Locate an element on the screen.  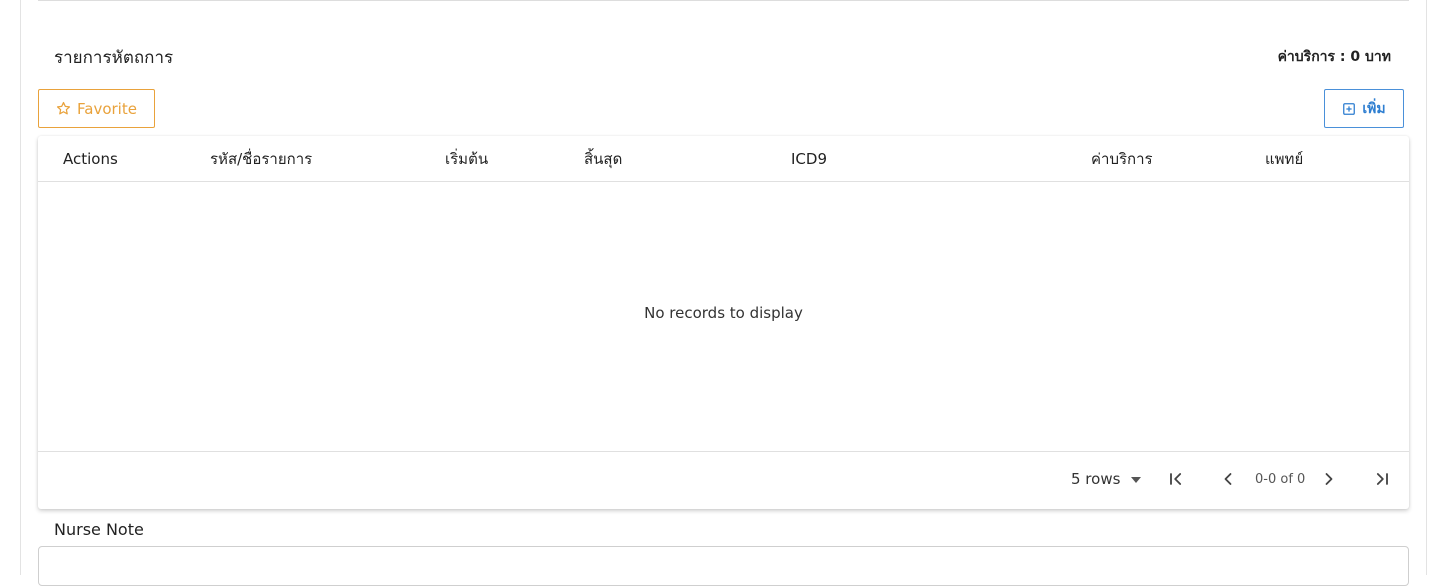
rows-per-page-select: 5 rows is located at coordinates (1106, 479).